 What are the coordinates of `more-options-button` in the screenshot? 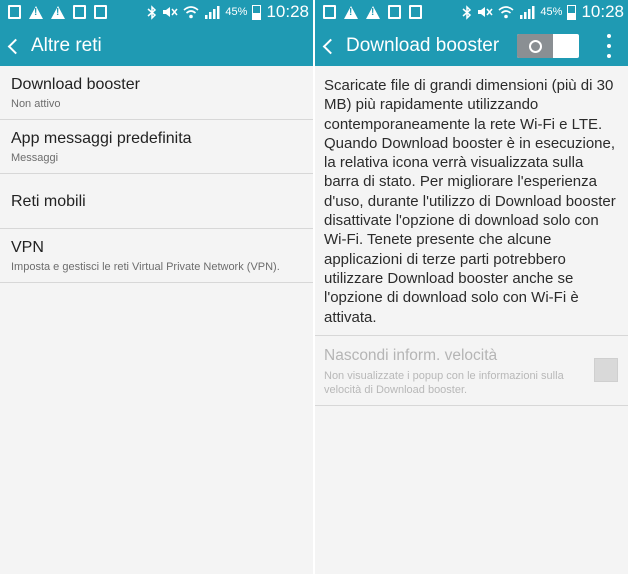 It's located at (609, 46).